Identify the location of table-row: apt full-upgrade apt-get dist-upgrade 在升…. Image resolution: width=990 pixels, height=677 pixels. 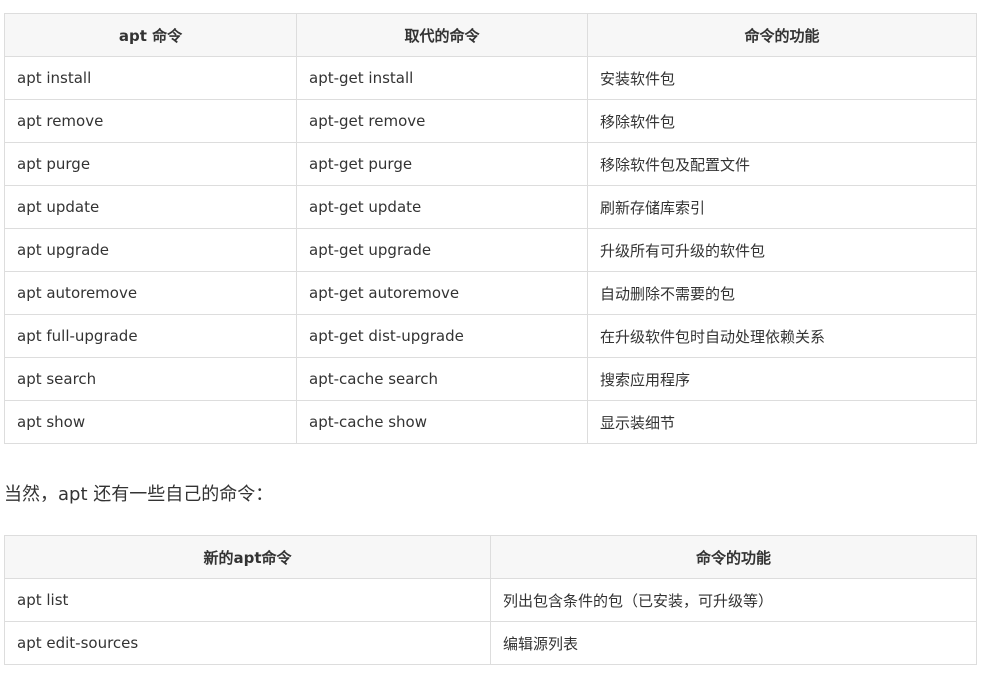
(490, 336).